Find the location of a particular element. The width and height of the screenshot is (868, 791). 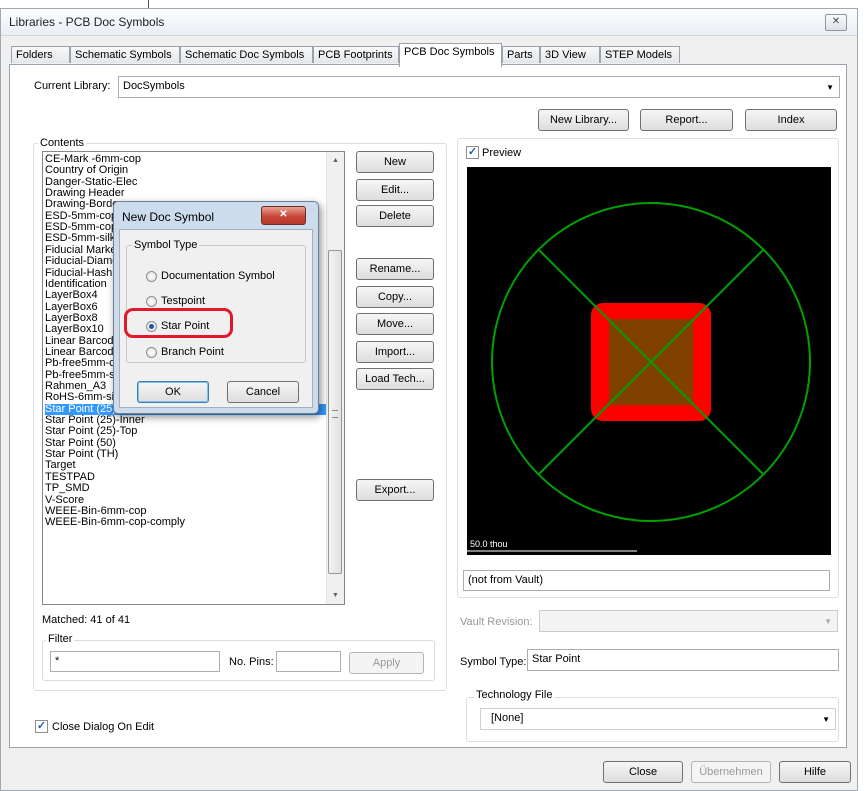

list-item: CE-Mark -6mm-cop is located at coordinates (186, 159).